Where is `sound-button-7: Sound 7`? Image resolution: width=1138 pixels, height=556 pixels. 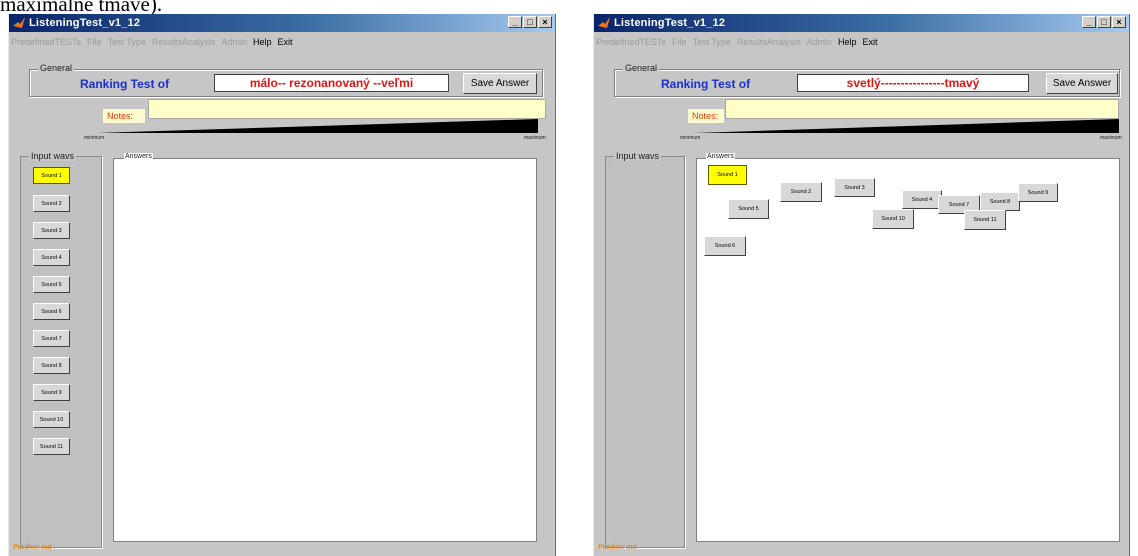 sound-button-7: Sound 7 is located at coordinates (51, 338).